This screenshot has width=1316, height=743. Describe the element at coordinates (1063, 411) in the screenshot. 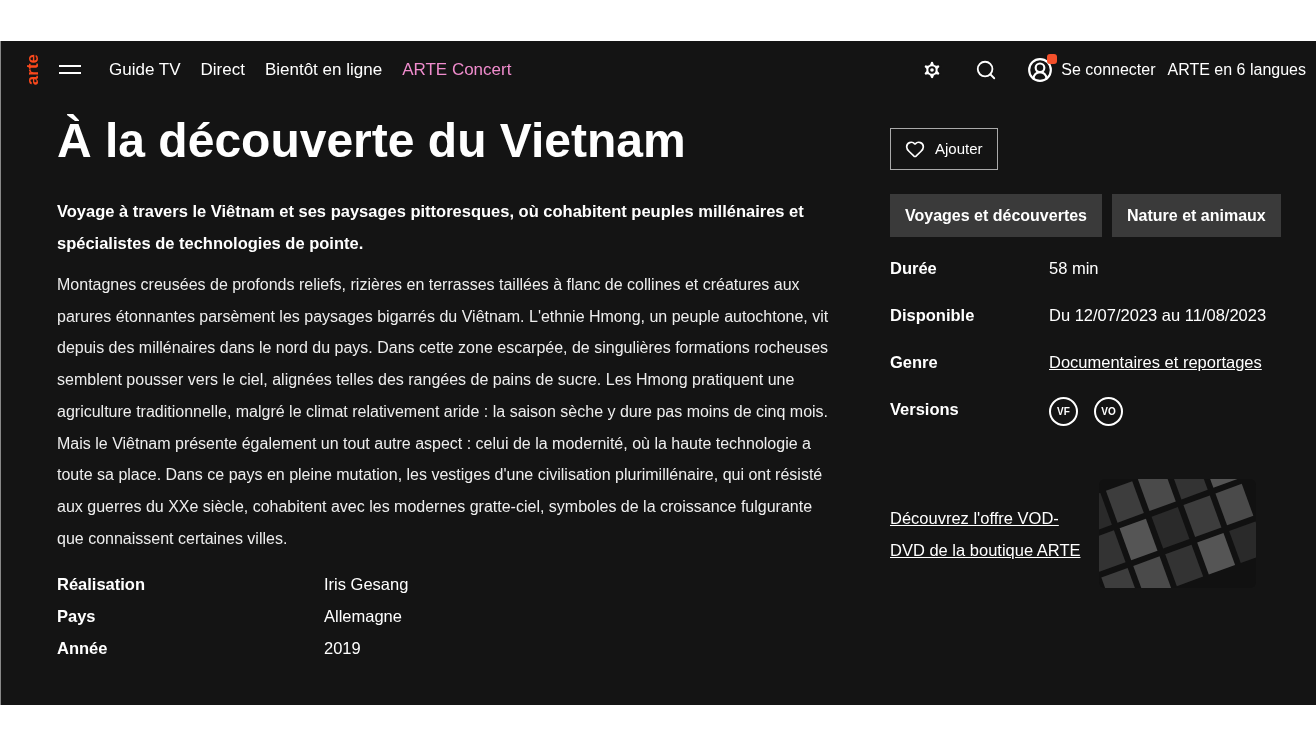

I see `version-badge: VF` at that location.